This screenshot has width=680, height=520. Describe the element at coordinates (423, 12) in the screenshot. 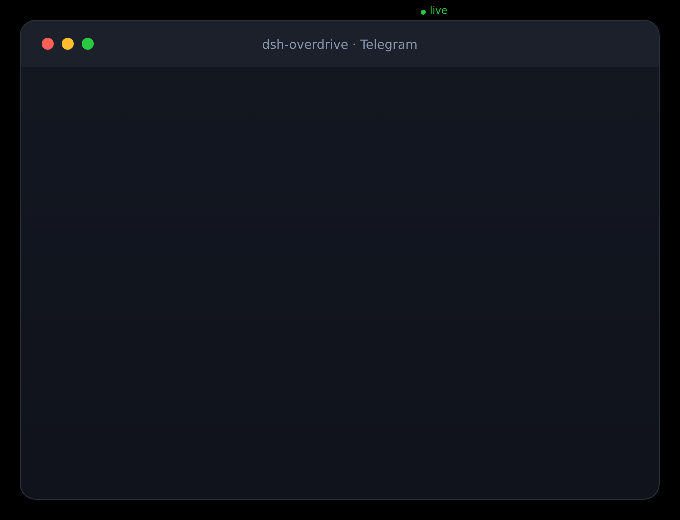

I see `live-dot-icon` at that location.